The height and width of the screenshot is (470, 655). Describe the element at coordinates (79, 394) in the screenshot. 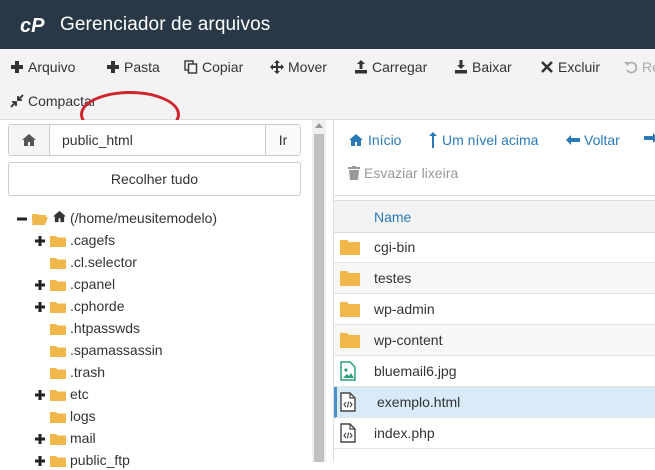

I see `tree-item-label: etc` at that location.